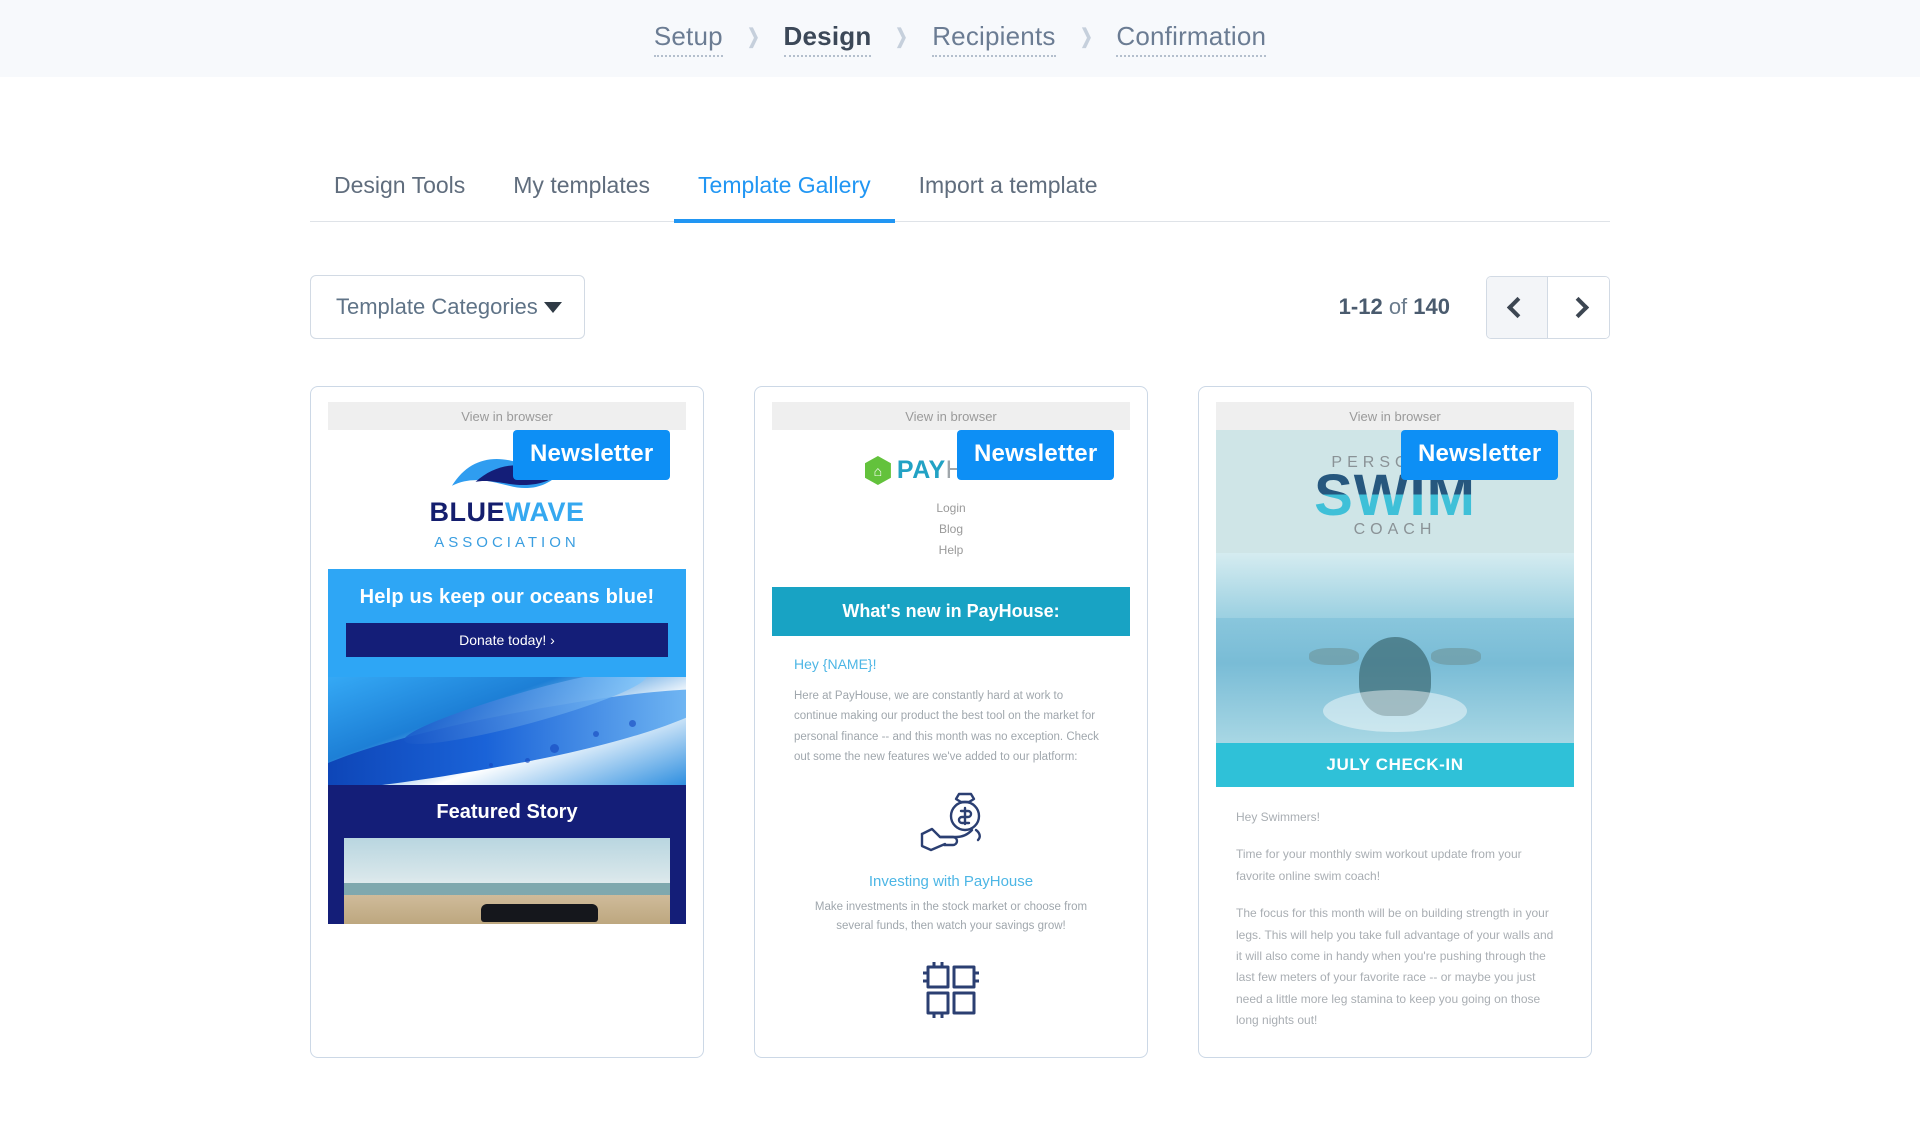 This screenshot has height=1141, width=1920. What do you see at coordinates (539, 913) in the screenshot?
I see `sunglasses-shape` at bounding box center [539, 913].